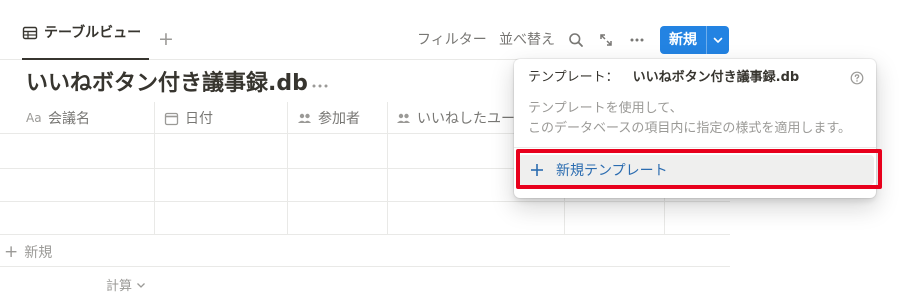 The height and width of the screenshot is (301, 902). What do you see at coordinates (171, 118) in the screenshot?
I see `calendar-icon` at bounding box center [171, 118].